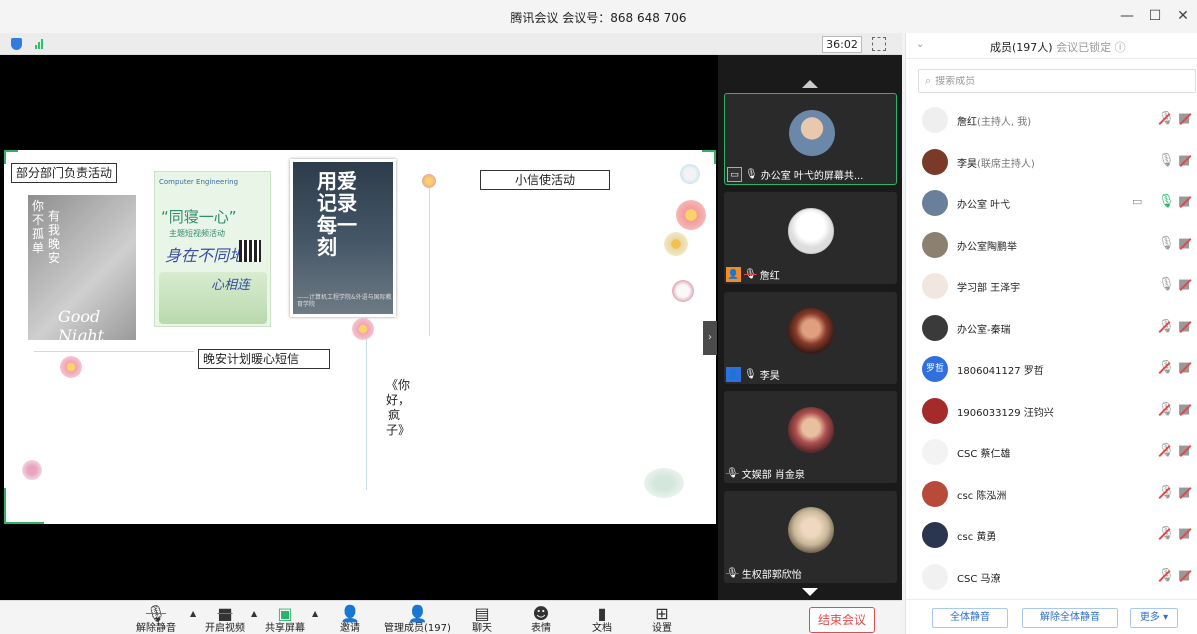 Image resolution: width=1197 pixels, height=634 pixels. What do you see at coordinates (1005, 411) in the screenshot?
I see `member-name-line: 1906033129 汪钧兴` at bounding box center [1005, 411].